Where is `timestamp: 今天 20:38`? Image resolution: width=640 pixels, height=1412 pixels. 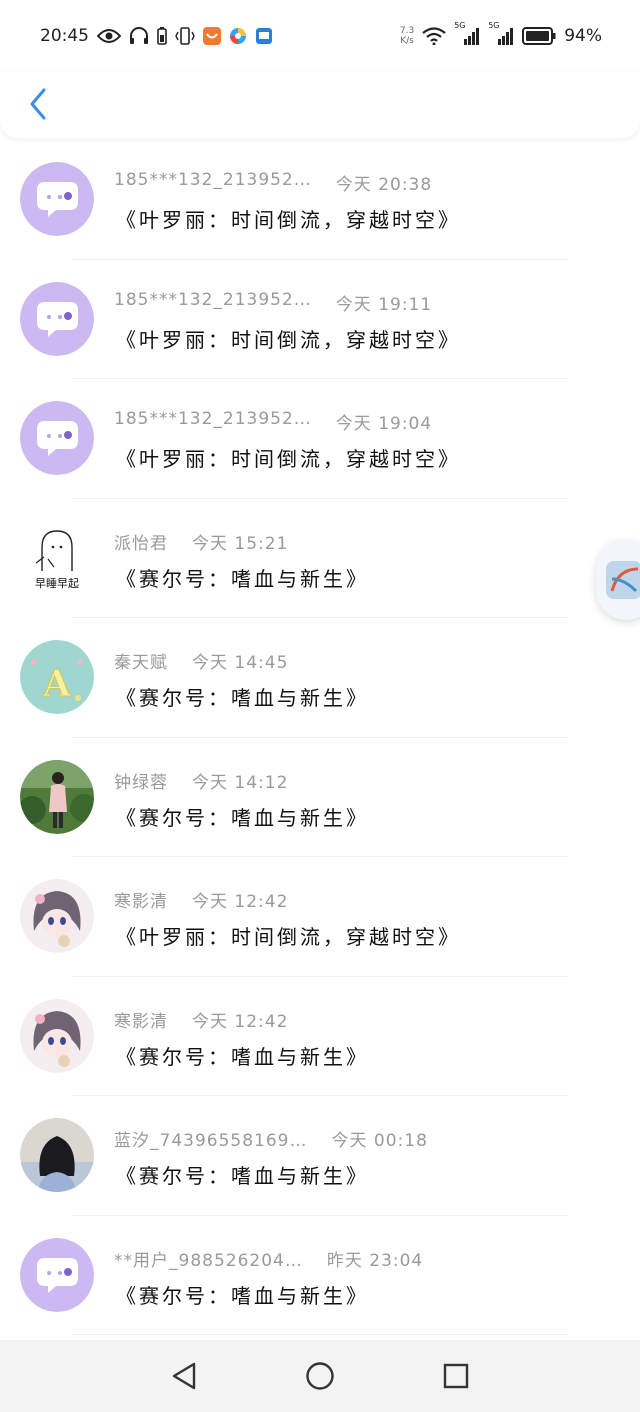 timestamp: 今天 20:38 is located at coordinates (384, 185).